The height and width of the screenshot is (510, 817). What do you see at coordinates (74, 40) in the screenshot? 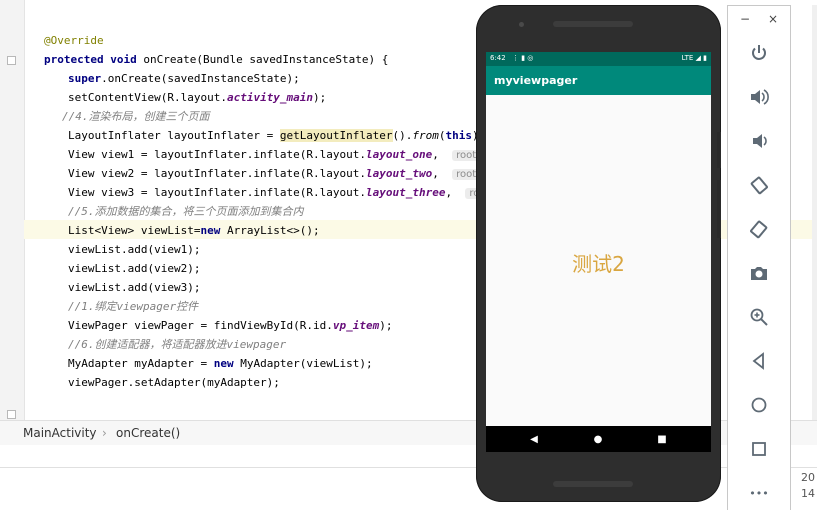
I see `code-line: @Override` at bounding box center [74, 40].